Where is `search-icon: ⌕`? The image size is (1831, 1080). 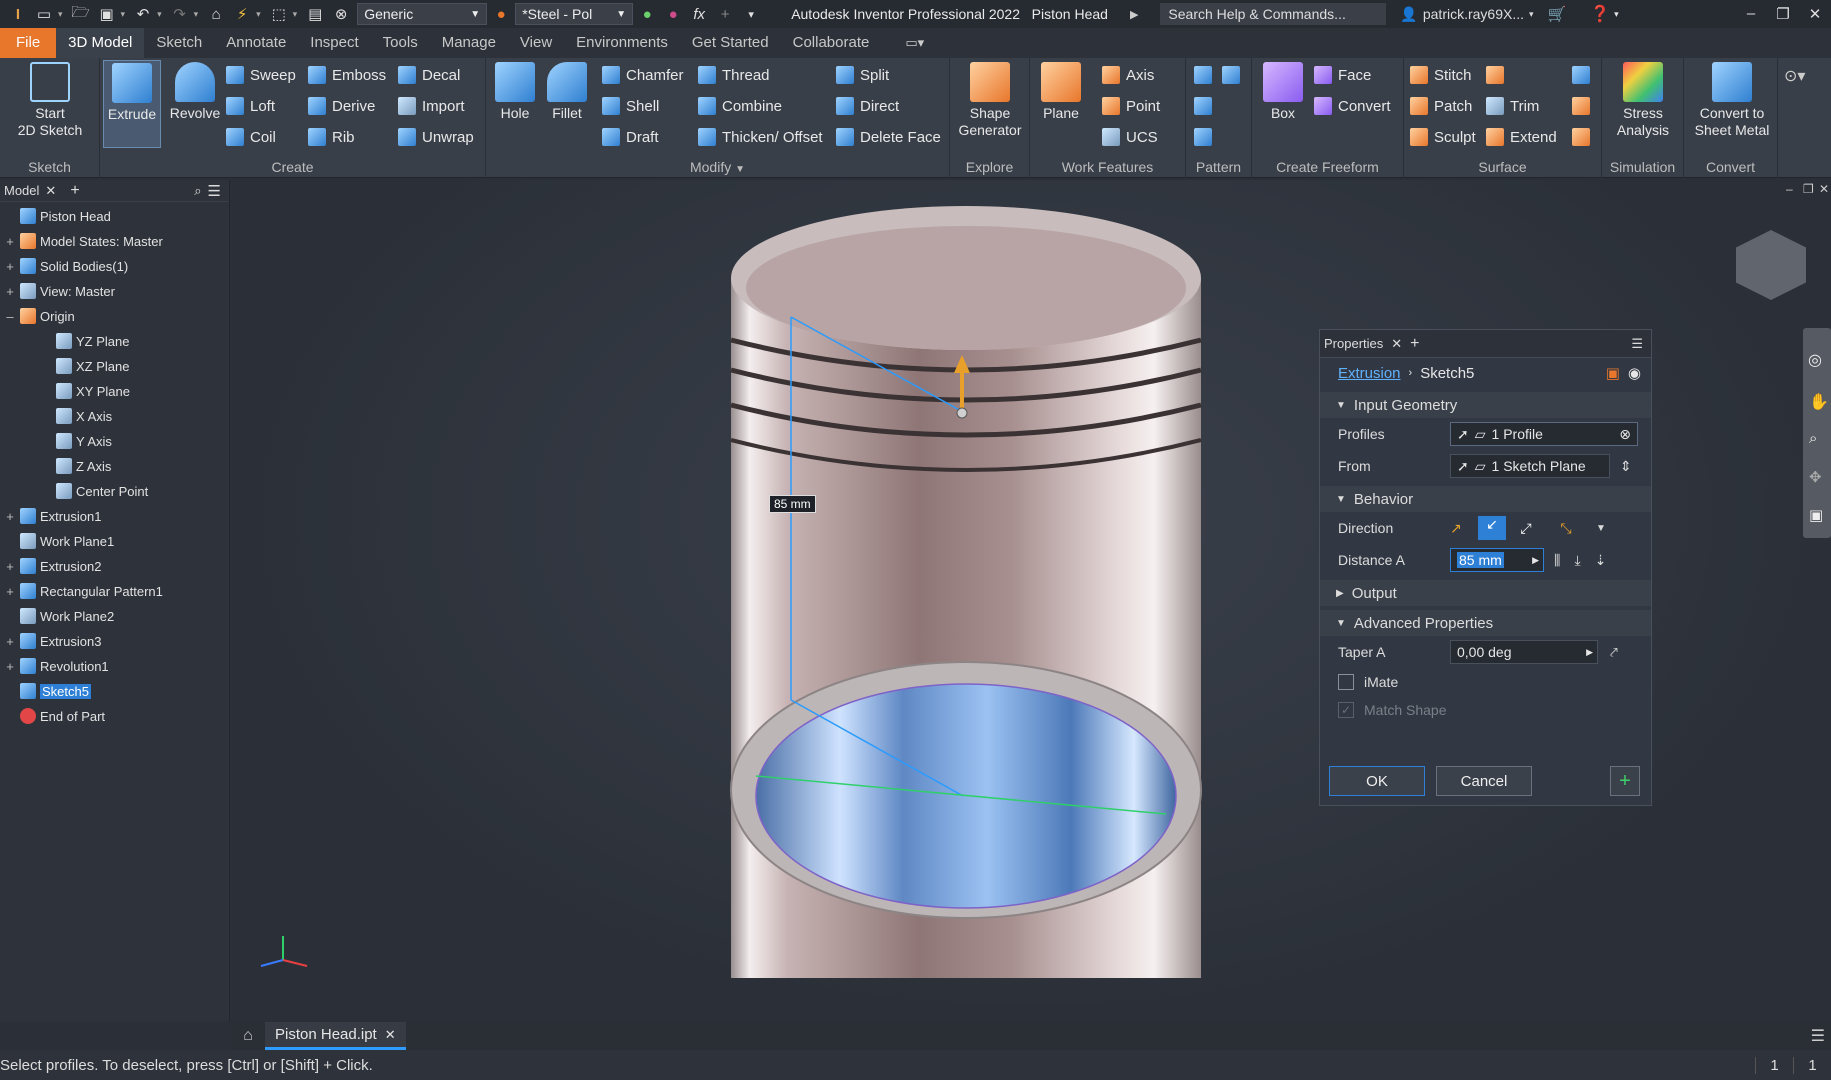 search-icon: ⌕ is located at coordinates (197, 191).